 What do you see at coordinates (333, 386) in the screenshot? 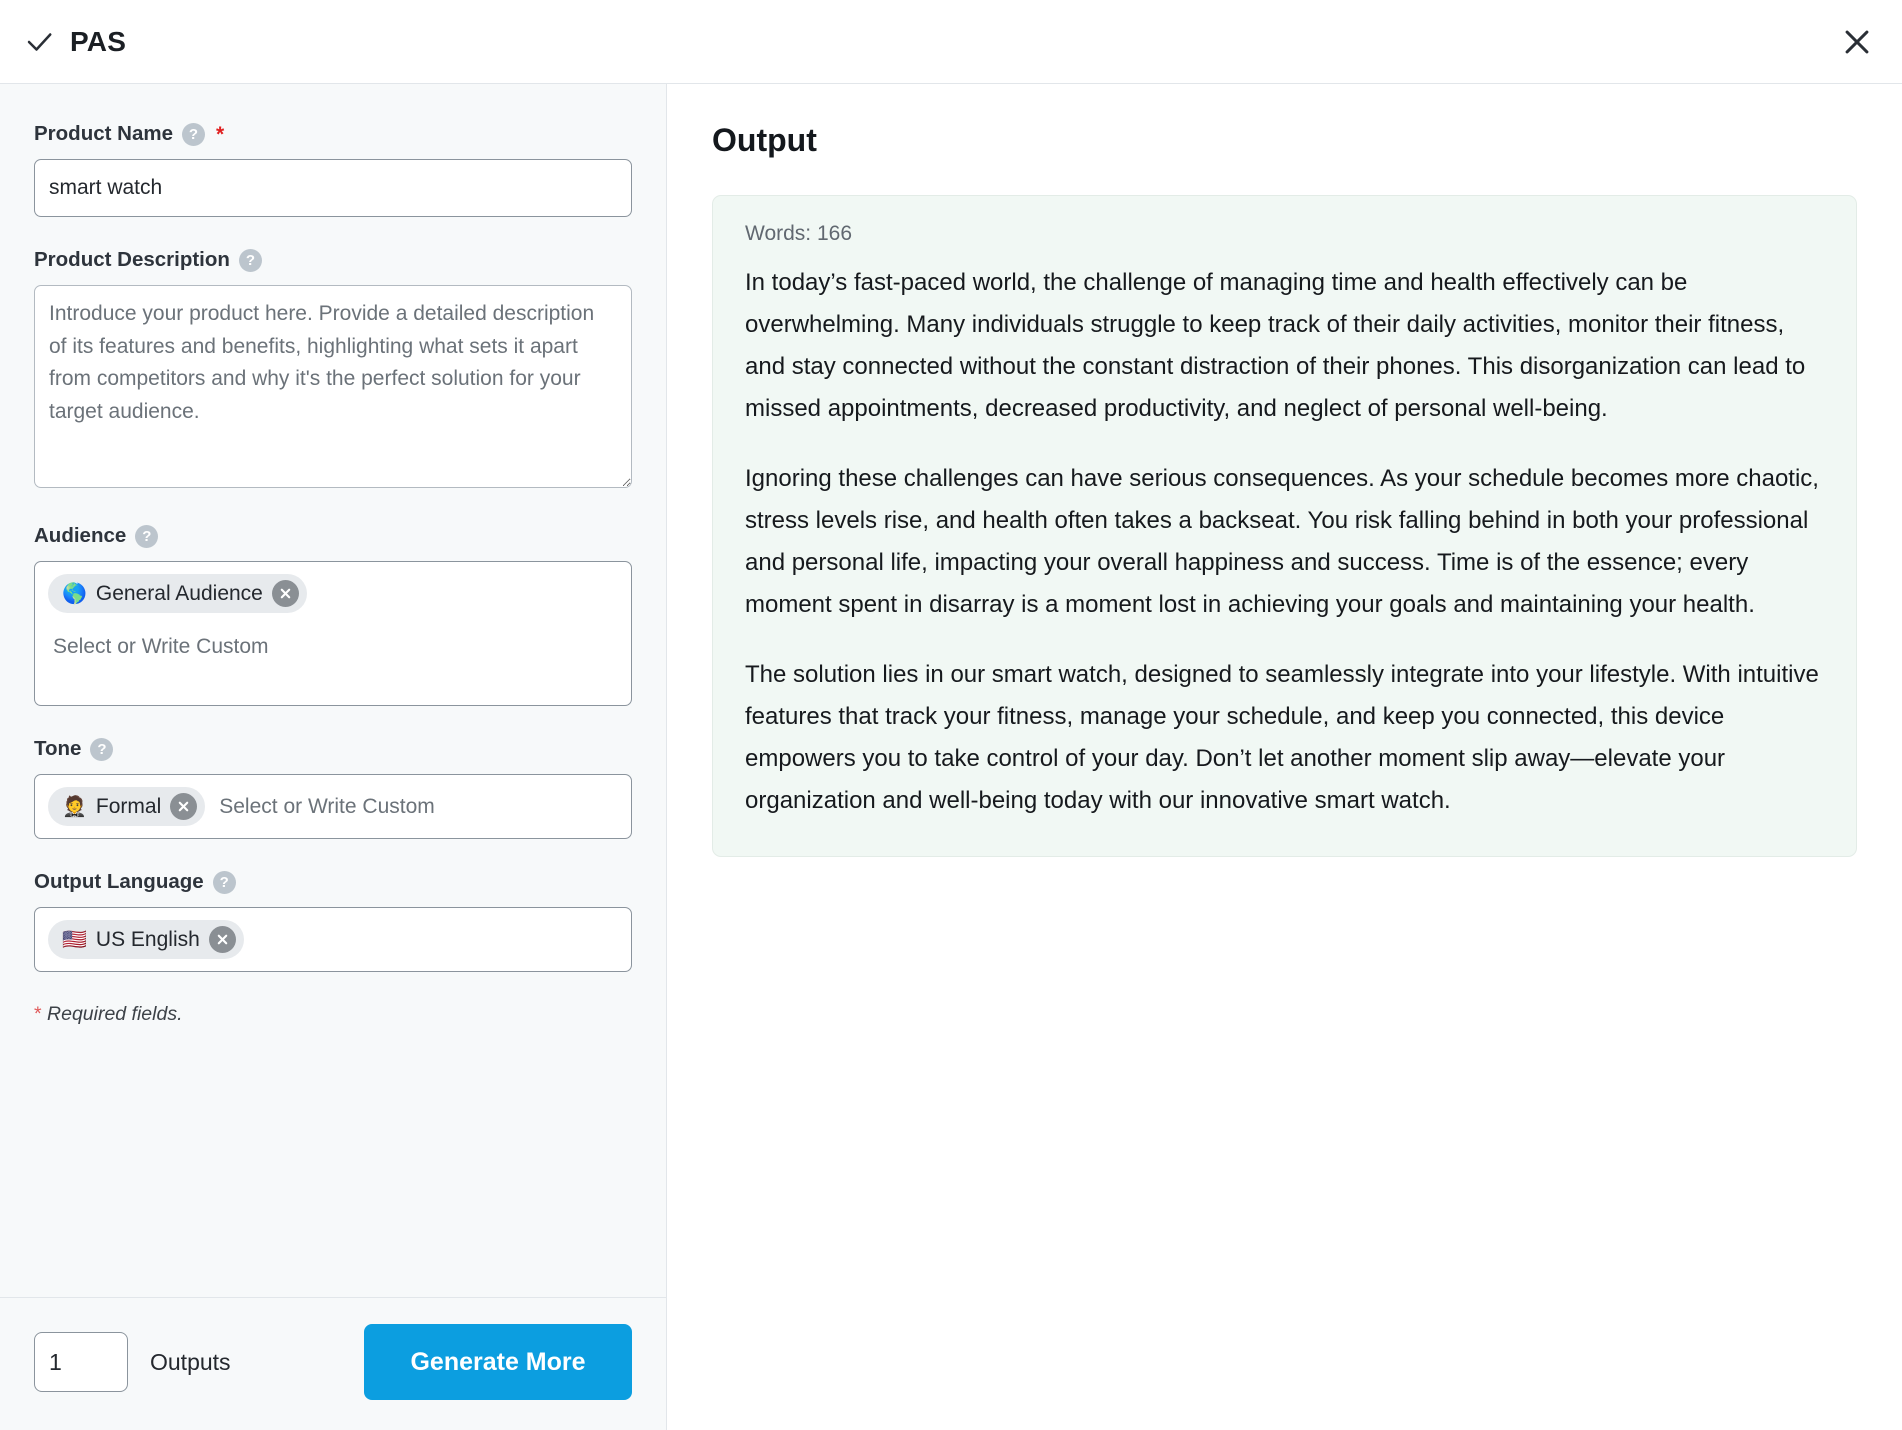
I see `product-description-textarea` at bounding box center [333, 386].